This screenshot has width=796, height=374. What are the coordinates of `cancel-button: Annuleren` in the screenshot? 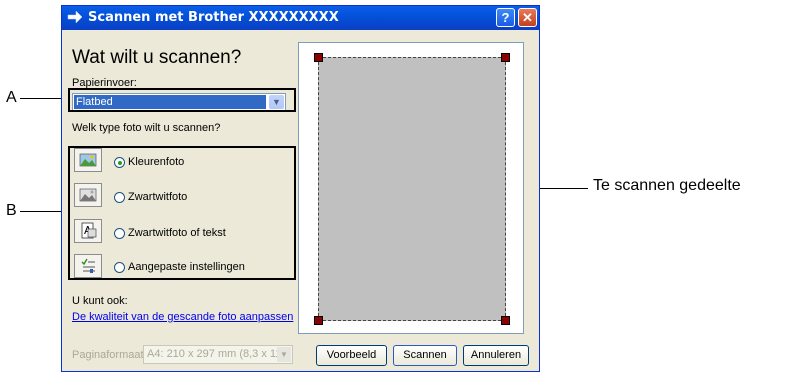 It's located at (496, 355).